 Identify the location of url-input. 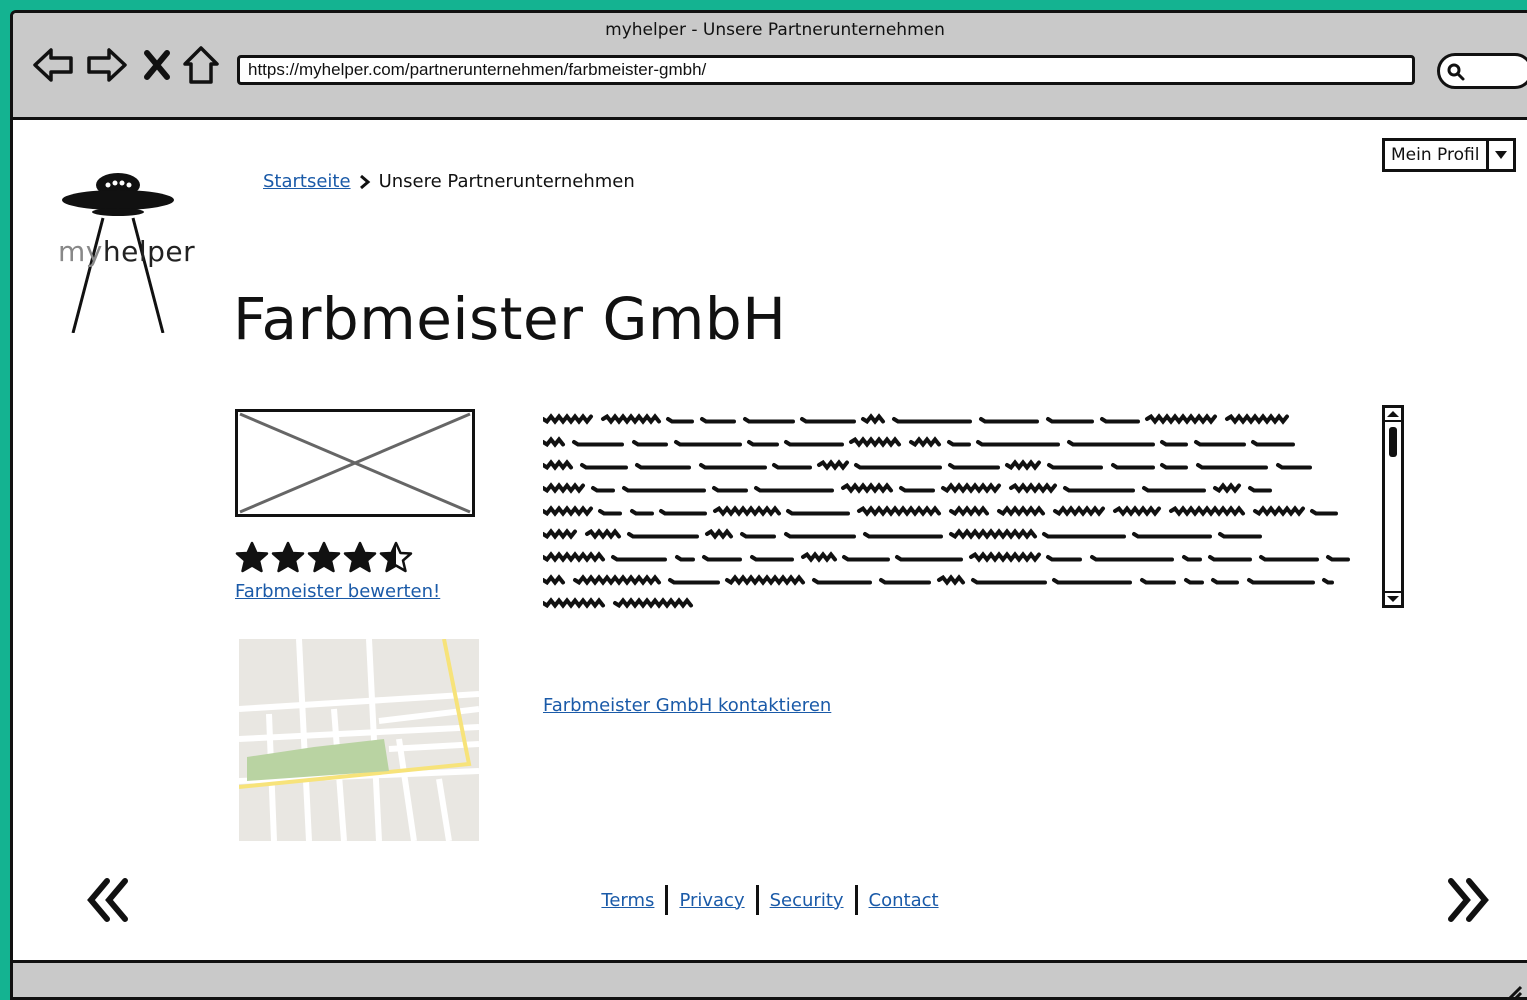
(826, 70).